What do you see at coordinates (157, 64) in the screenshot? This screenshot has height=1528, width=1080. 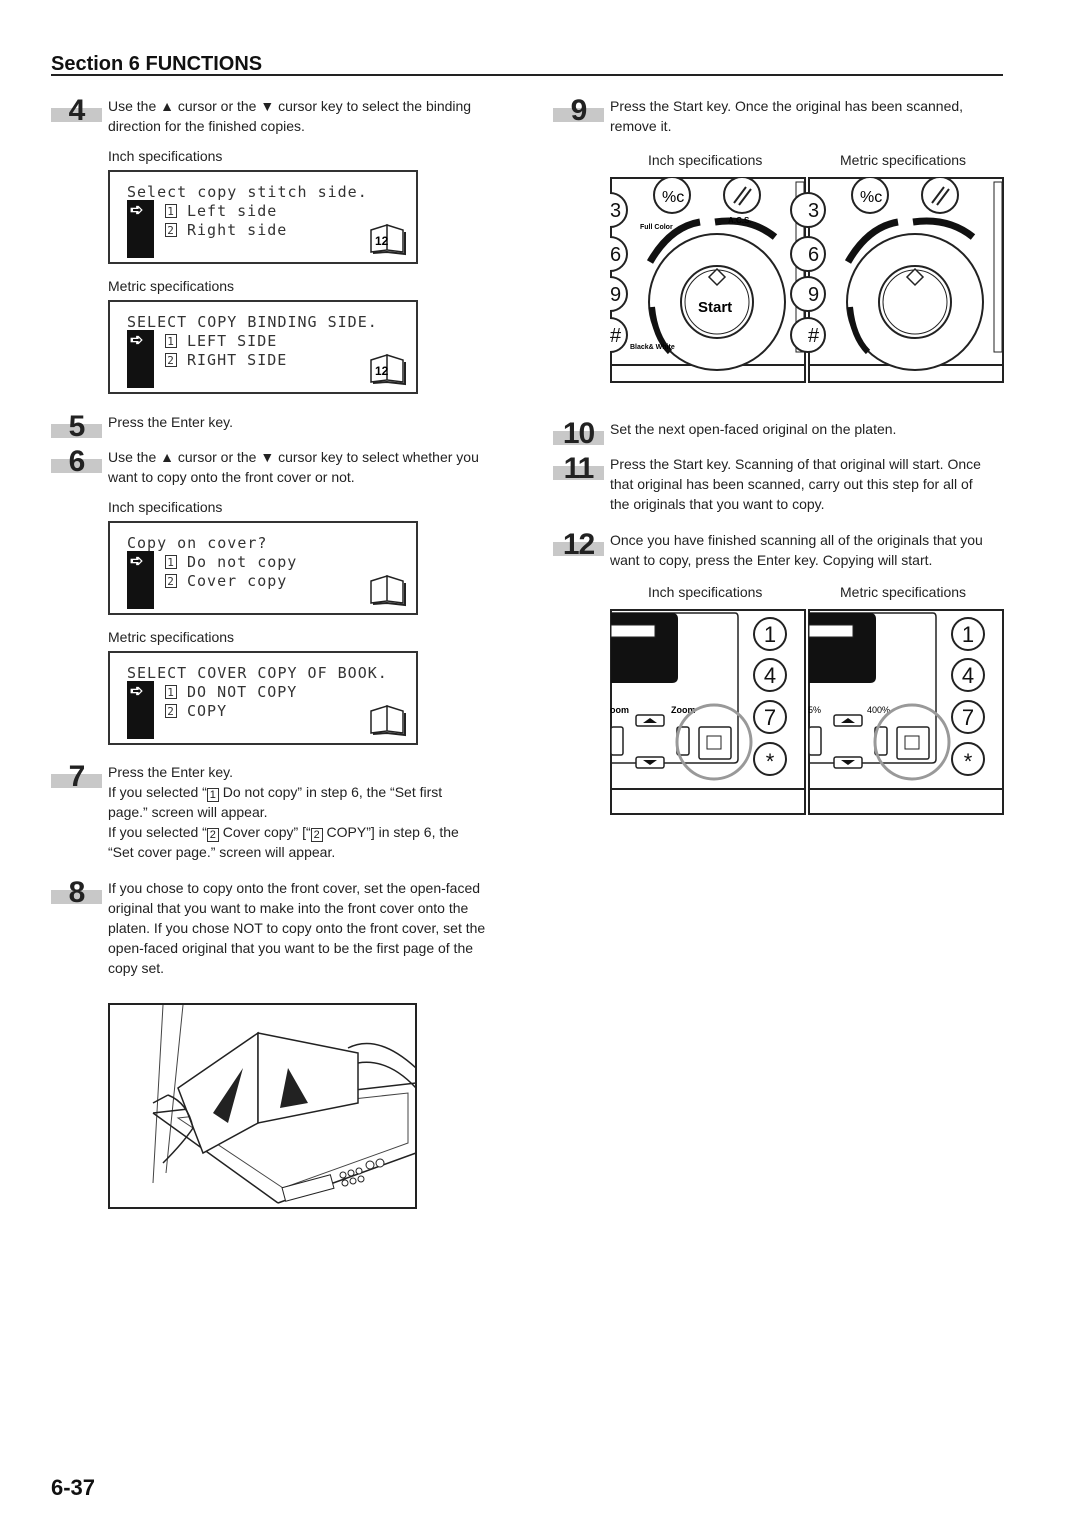 I see `section-title: Section 6 FUNCTIONS` at bounding box center [157, 64].